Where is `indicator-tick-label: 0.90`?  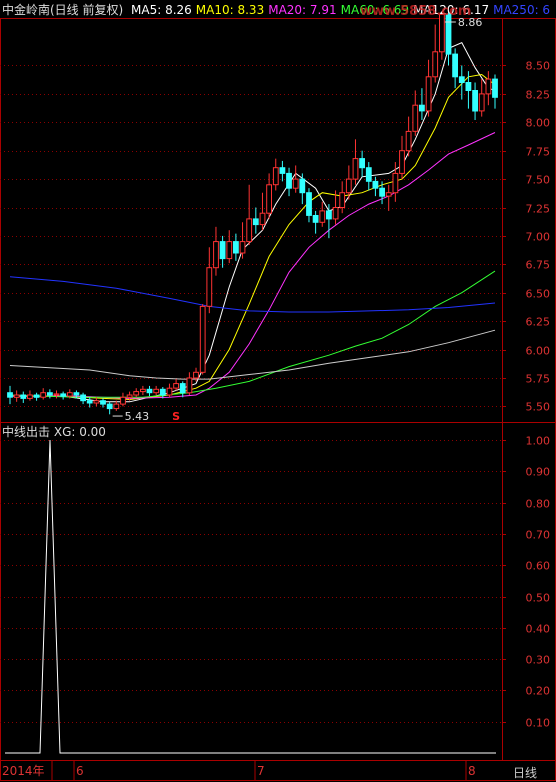
indicator-tick-label: 0.90 is located at coordinates (538, 472).